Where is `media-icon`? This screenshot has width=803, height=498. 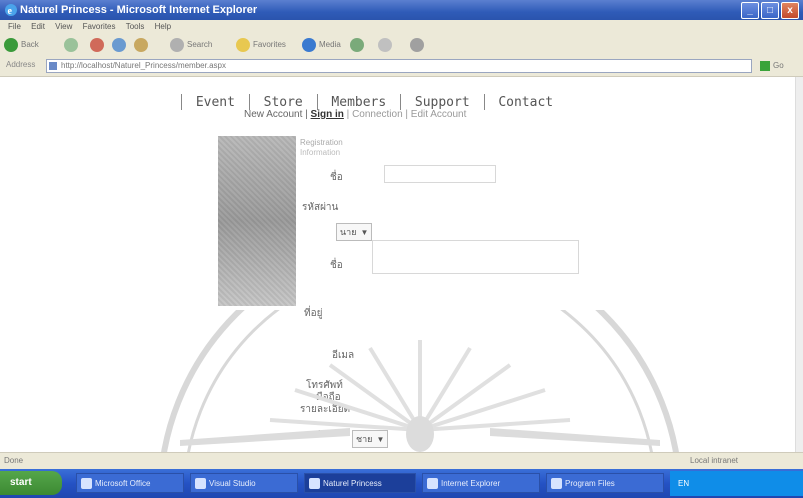
media-icon is located at coordinates (309, 44).